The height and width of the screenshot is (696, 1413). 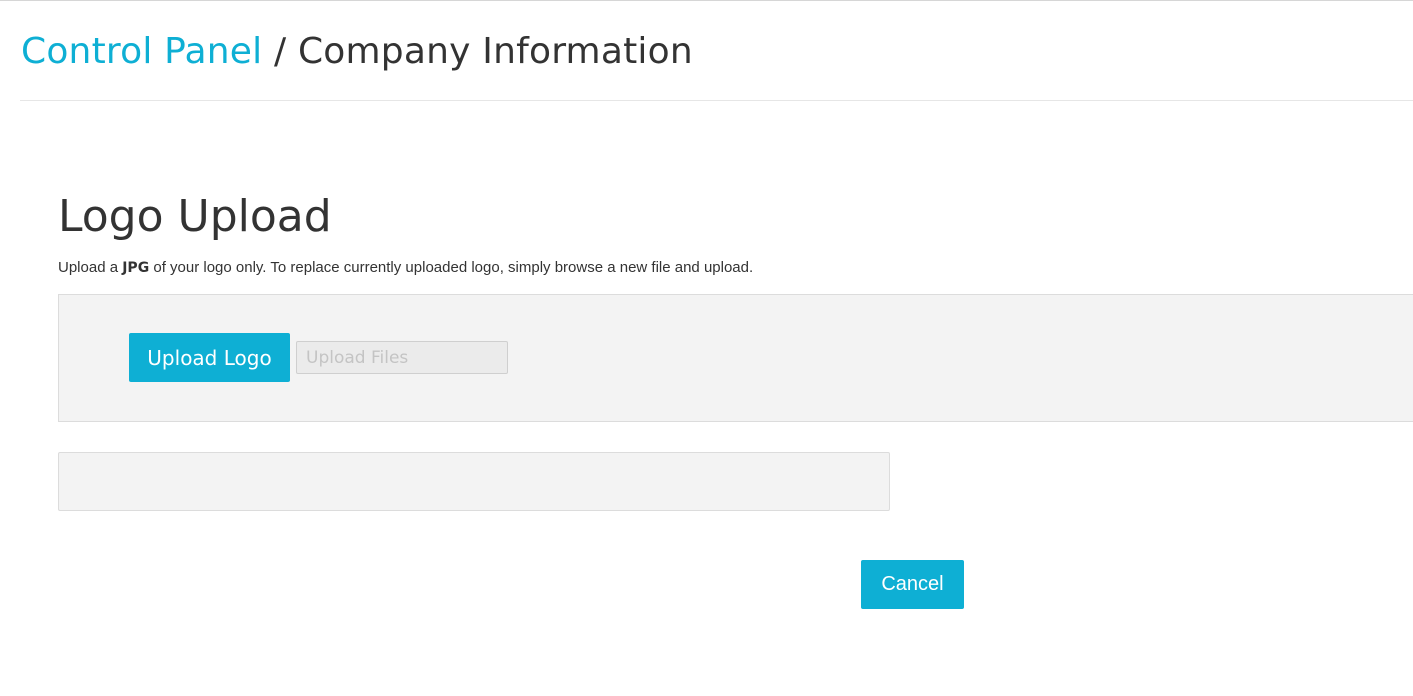 What do you see at coordinates (195, 216) in the screenshot?
I see `section-title: Logo Upload` at bounding box center [195, 216].